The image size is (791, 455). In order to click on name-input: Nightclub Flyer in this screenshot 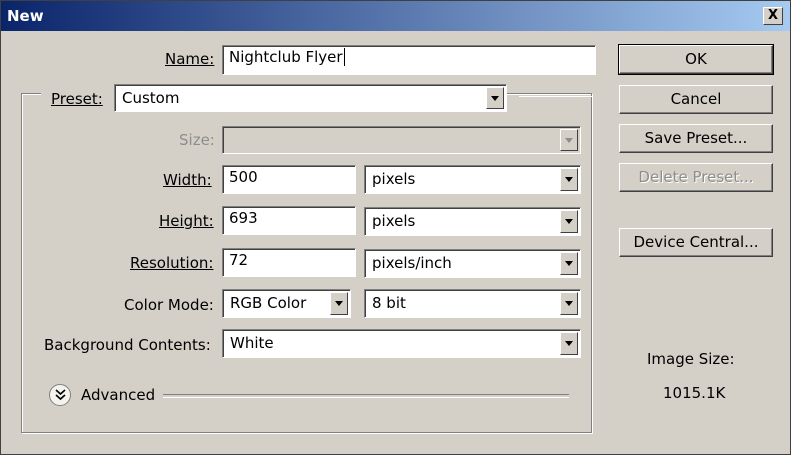, I will do `click(409, 60)`.